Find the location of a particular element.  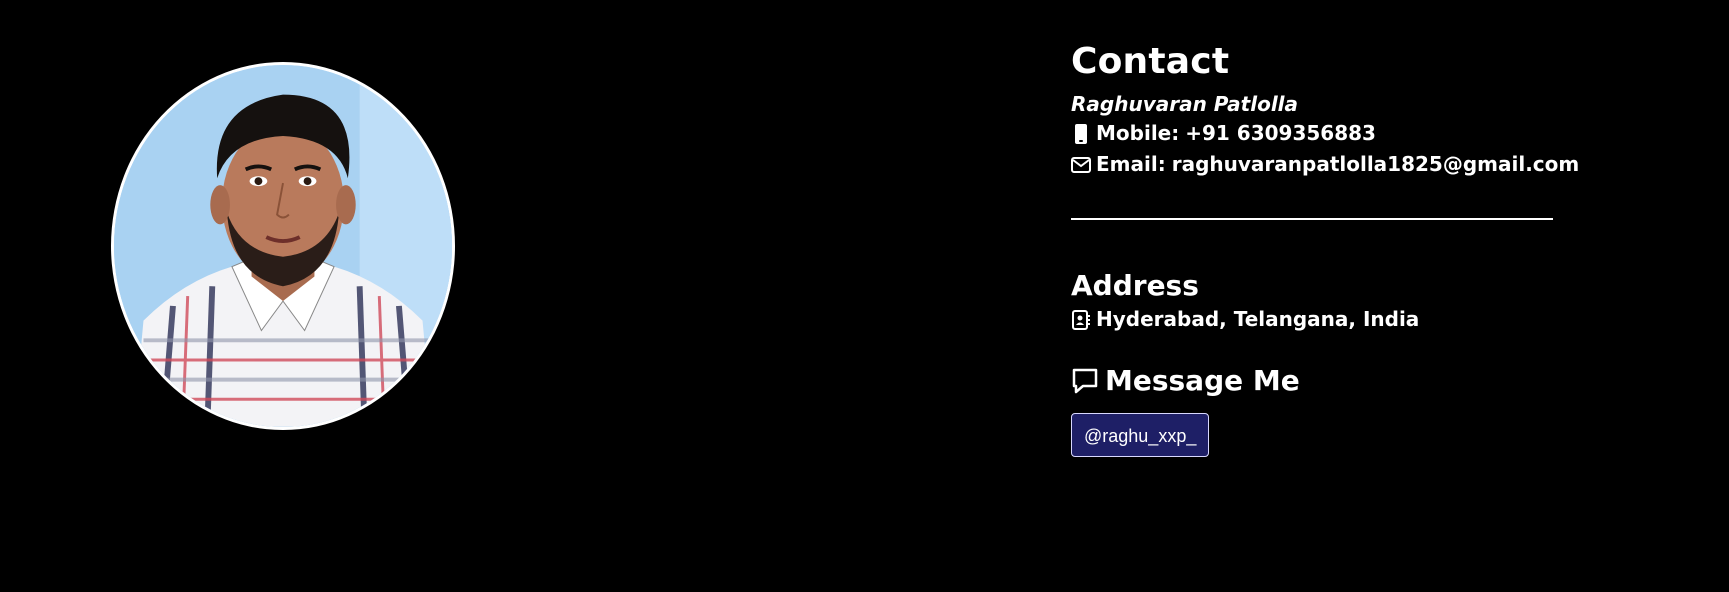

address-book-icon is located at coordinates (1081, 319).